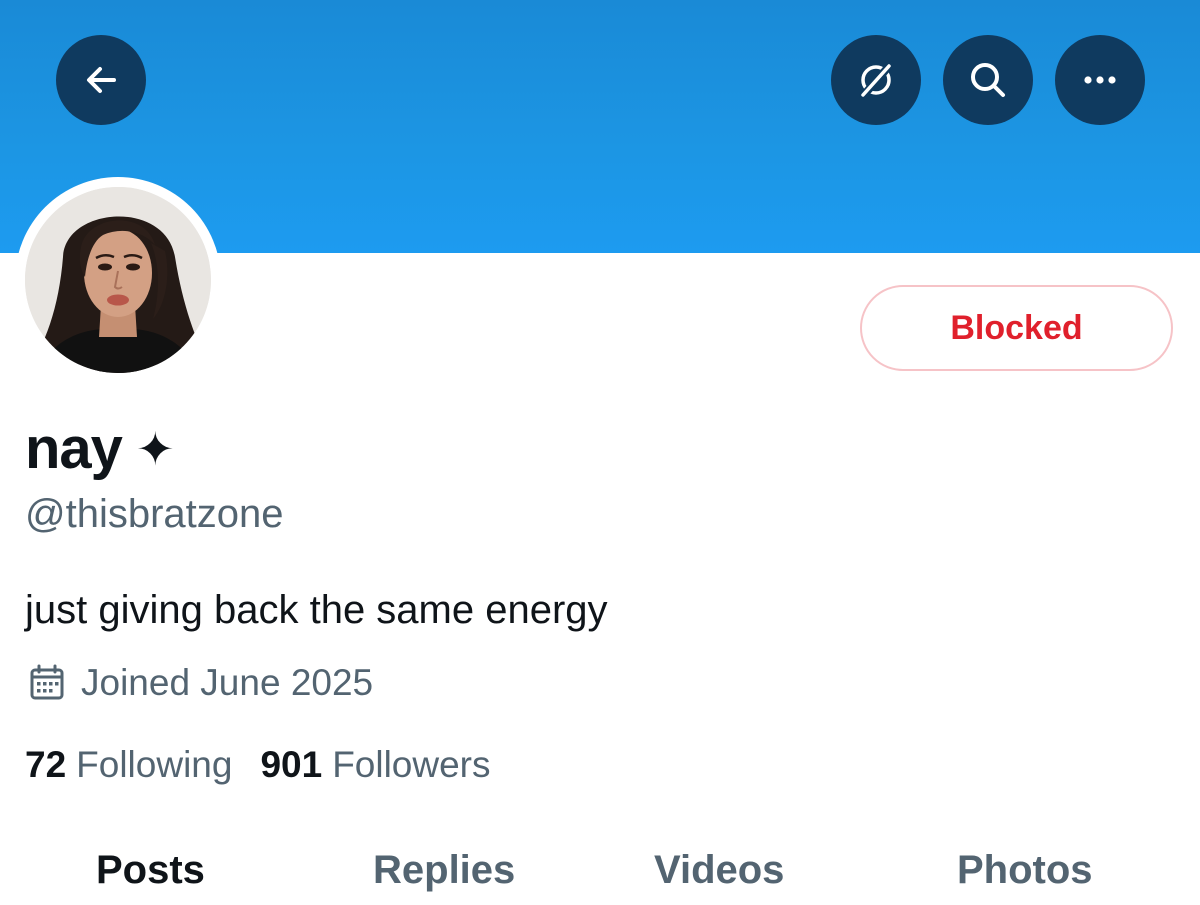 The image size is (1200, 905). What do you see at coordinates (411, 764) in the screenshot?
I see `followers-label: Followers` at bounding box center [411, 764].